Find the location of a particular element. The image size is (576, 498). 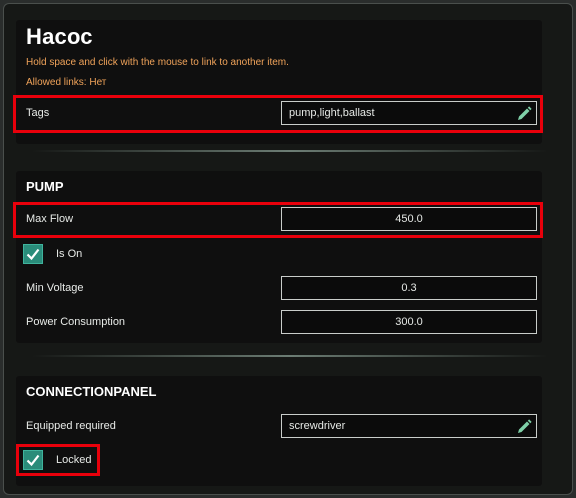

locked-label: Locked is located at coordinates (74, 460).